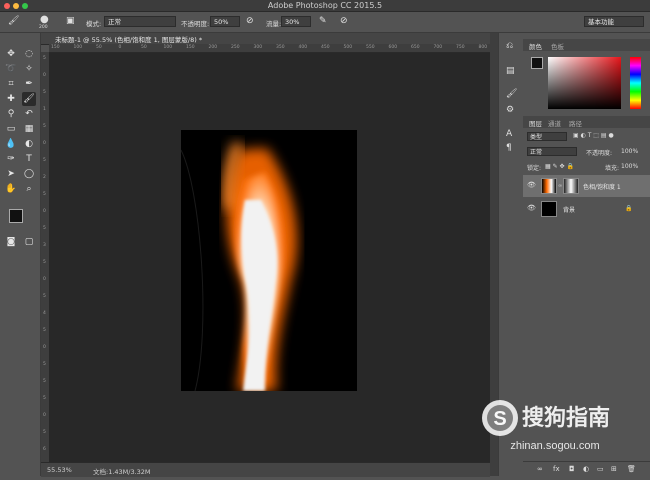 Image resolution: width=650 pixels, height=480 pixels. What do you see at coordinates (265, 469) in the screenshot?
I see `status-bar: 55.53% 文档:1.43M/3.32M` at bounding box center [265, 469].